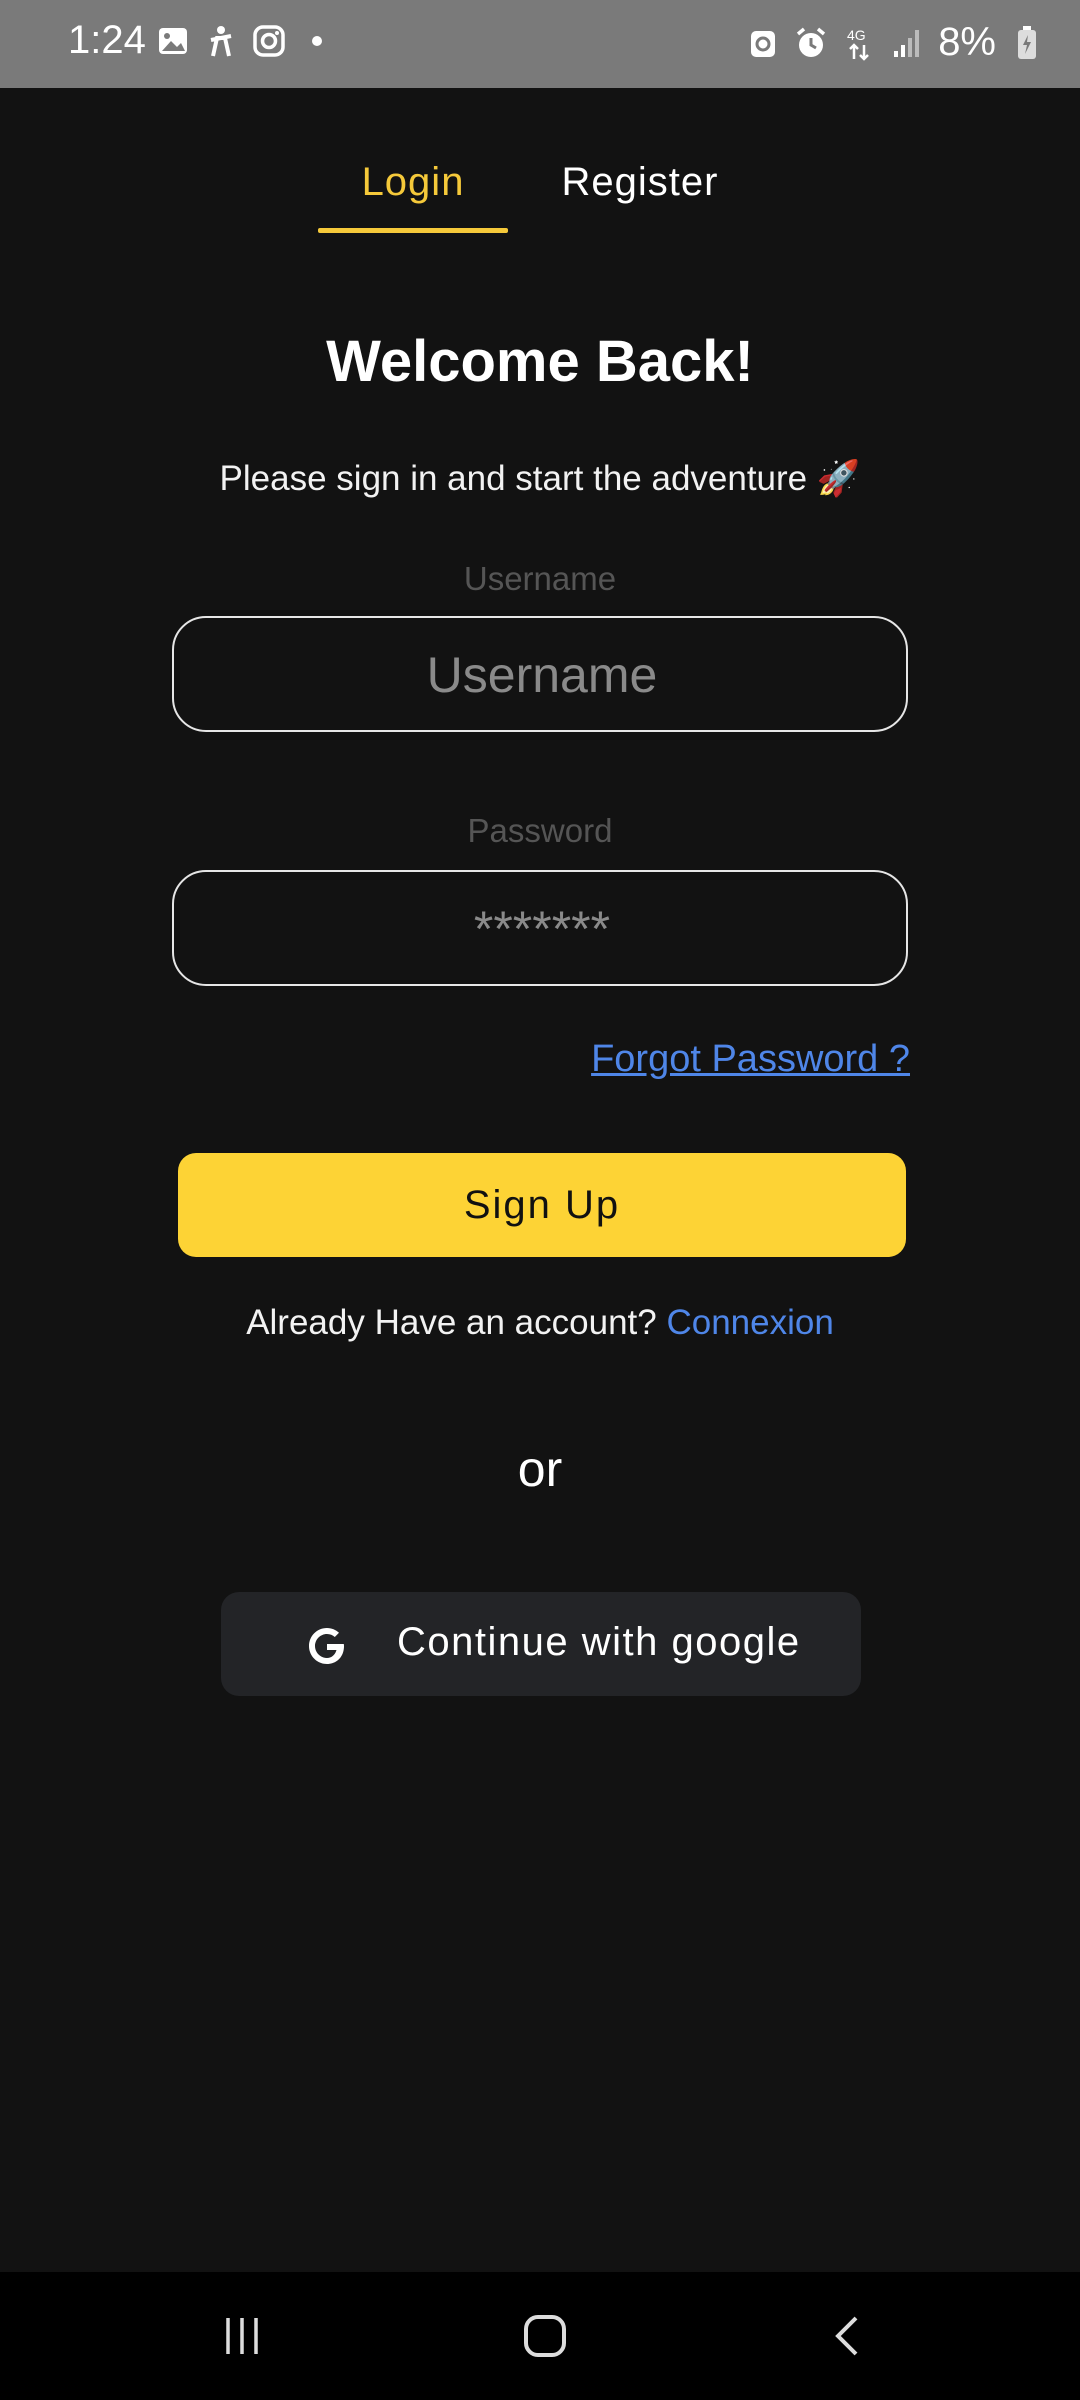  I want to click on page-title: Welcome Back!, so click(540, 361).